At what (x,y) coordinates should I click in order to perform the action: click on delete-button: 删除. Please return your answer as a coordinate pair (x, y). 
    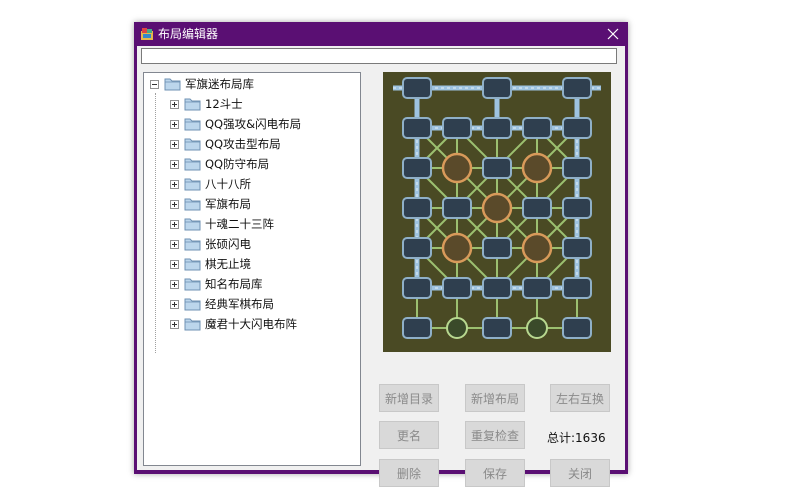
    Looking at the image, I should click on (409, 473).